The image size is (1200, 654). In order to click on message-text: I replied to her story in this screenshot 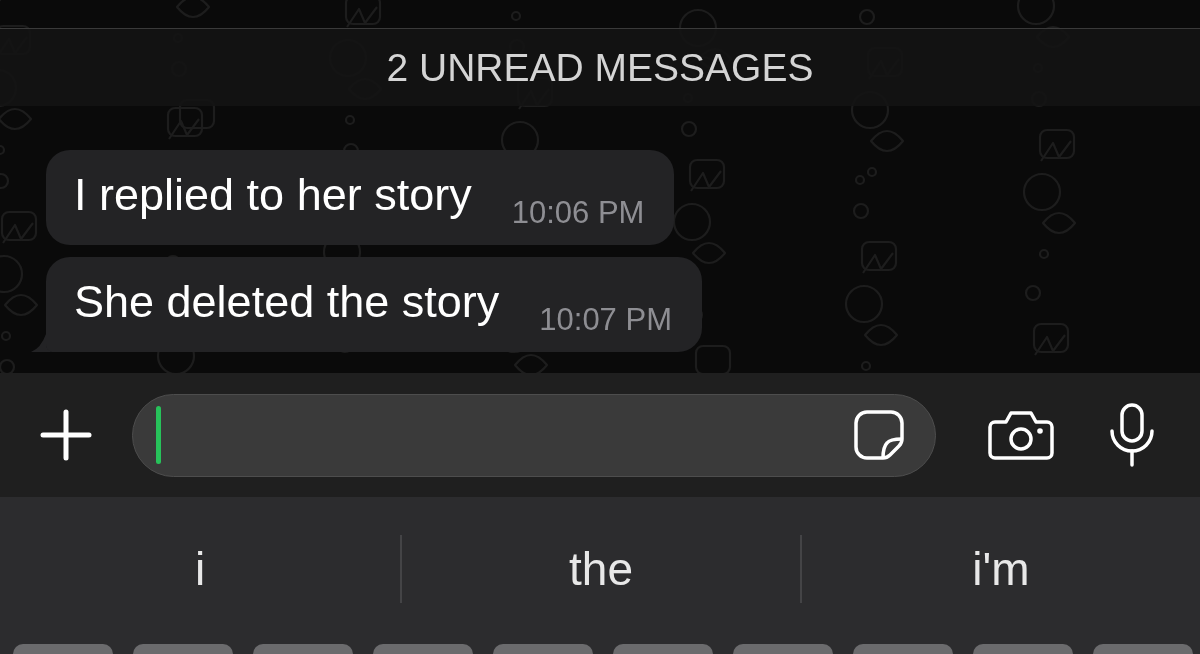, I will do `click(273, 194)`.